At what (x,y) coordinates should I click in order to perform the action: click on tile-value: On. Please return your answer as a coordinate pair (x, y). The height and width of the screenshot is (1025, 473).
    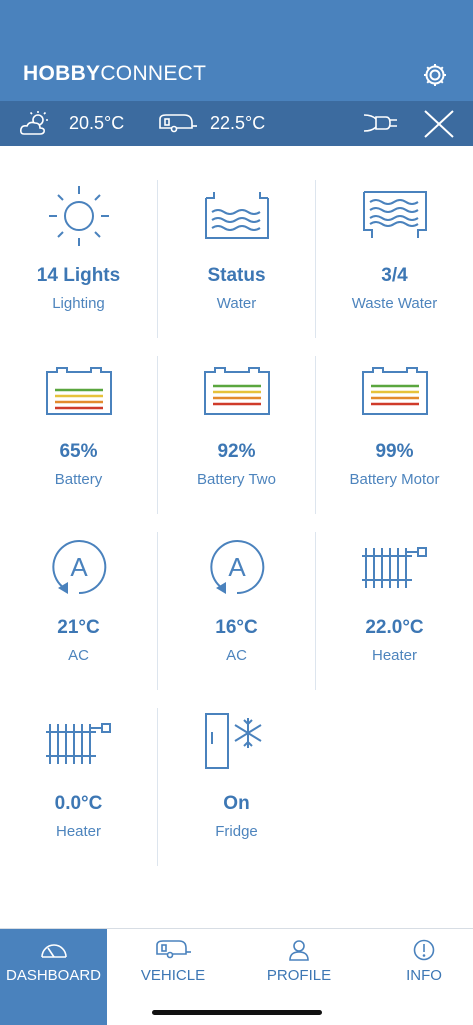
    Looking at the image, I should click on (236, 803).